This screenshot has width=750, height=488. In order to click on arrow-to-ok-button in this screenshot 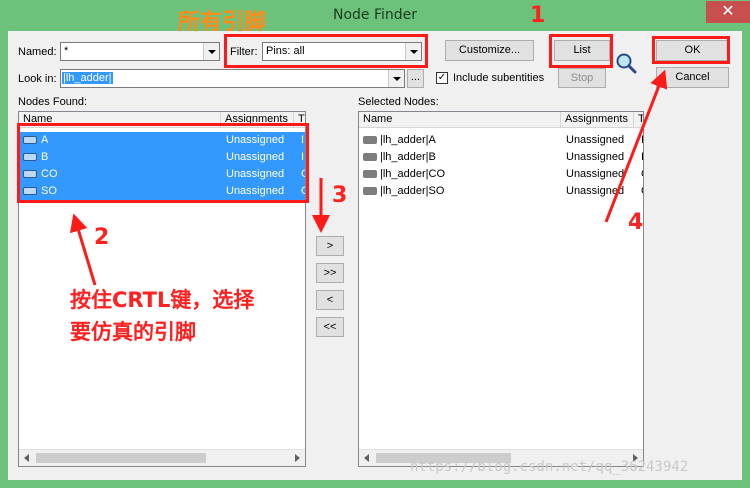, I will do `click(636, 146)`.